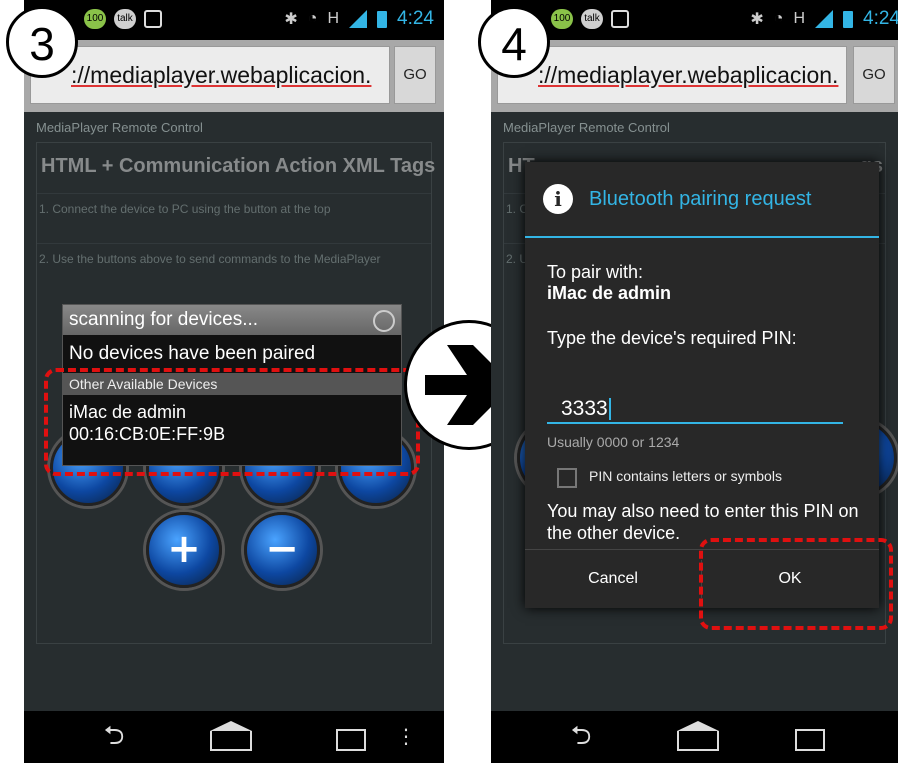  What do you see at coordinates (232, 422) in the screenshot?
I see `highlight-device-box` at bounding box center [232, 422].